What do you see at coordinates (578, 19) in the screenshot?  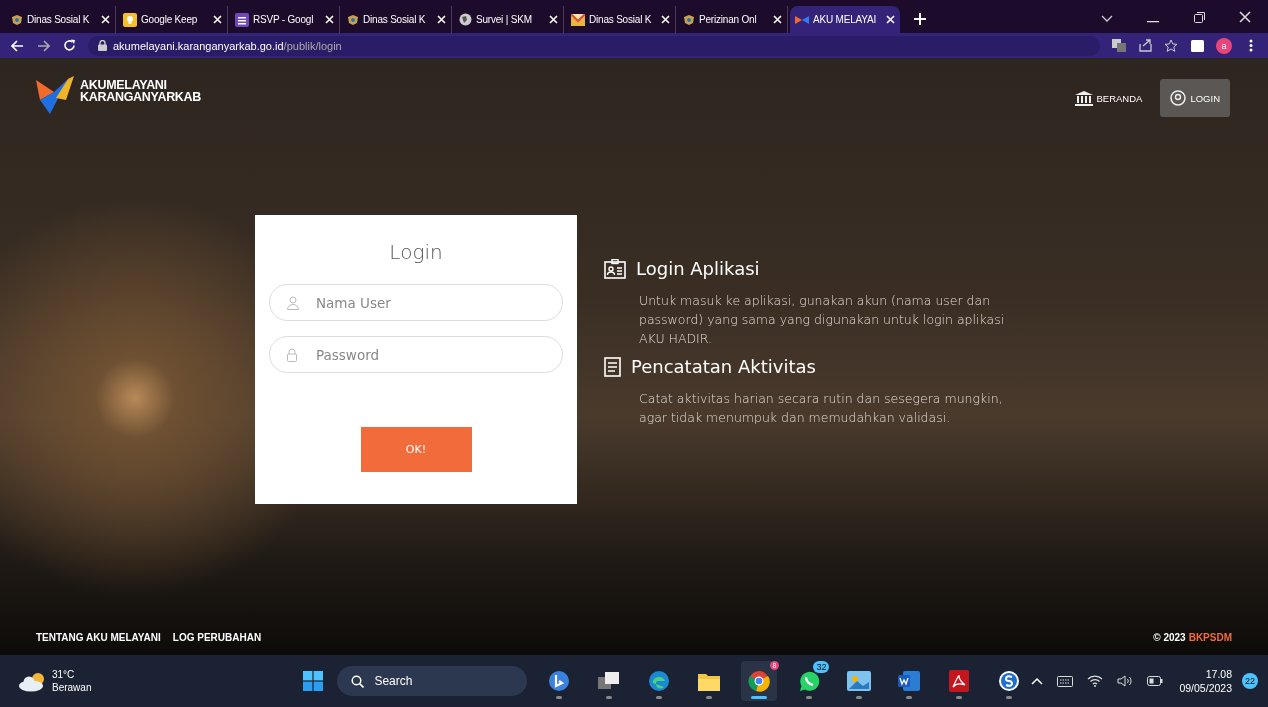 I see `envelope-icon` at bounding box center [578, 19].